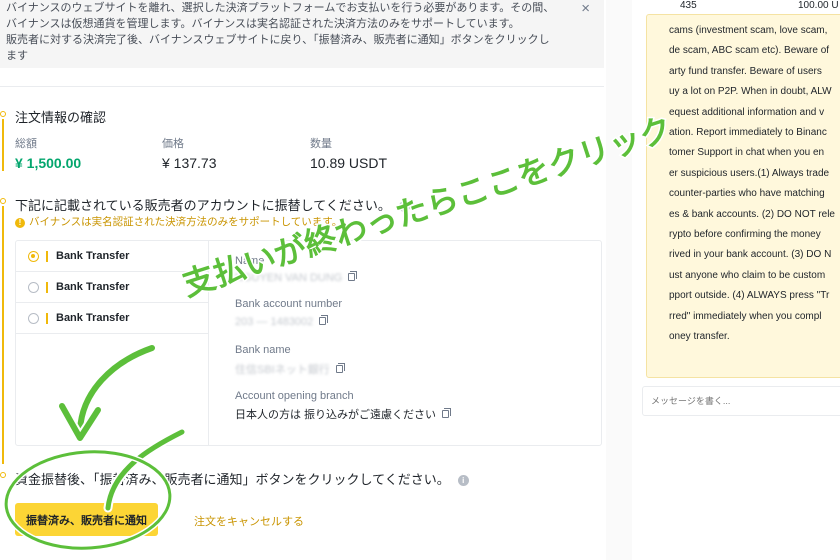 The image size is (840, 560). I want to click on chat-message-line: de scam, ABC scam etc). Beware of, so click(749, 51).